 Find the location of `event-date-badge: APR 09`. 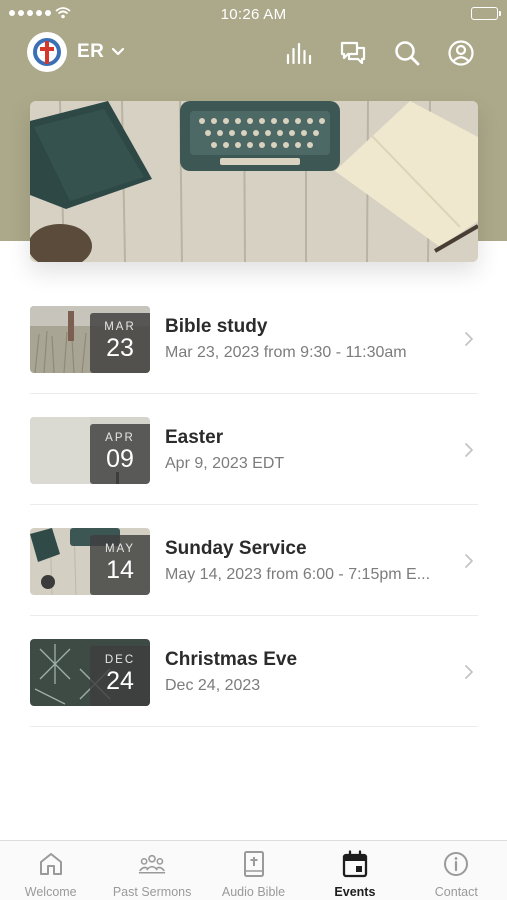

event-date-badge: APR 09 is located at coordinates (120, 454).